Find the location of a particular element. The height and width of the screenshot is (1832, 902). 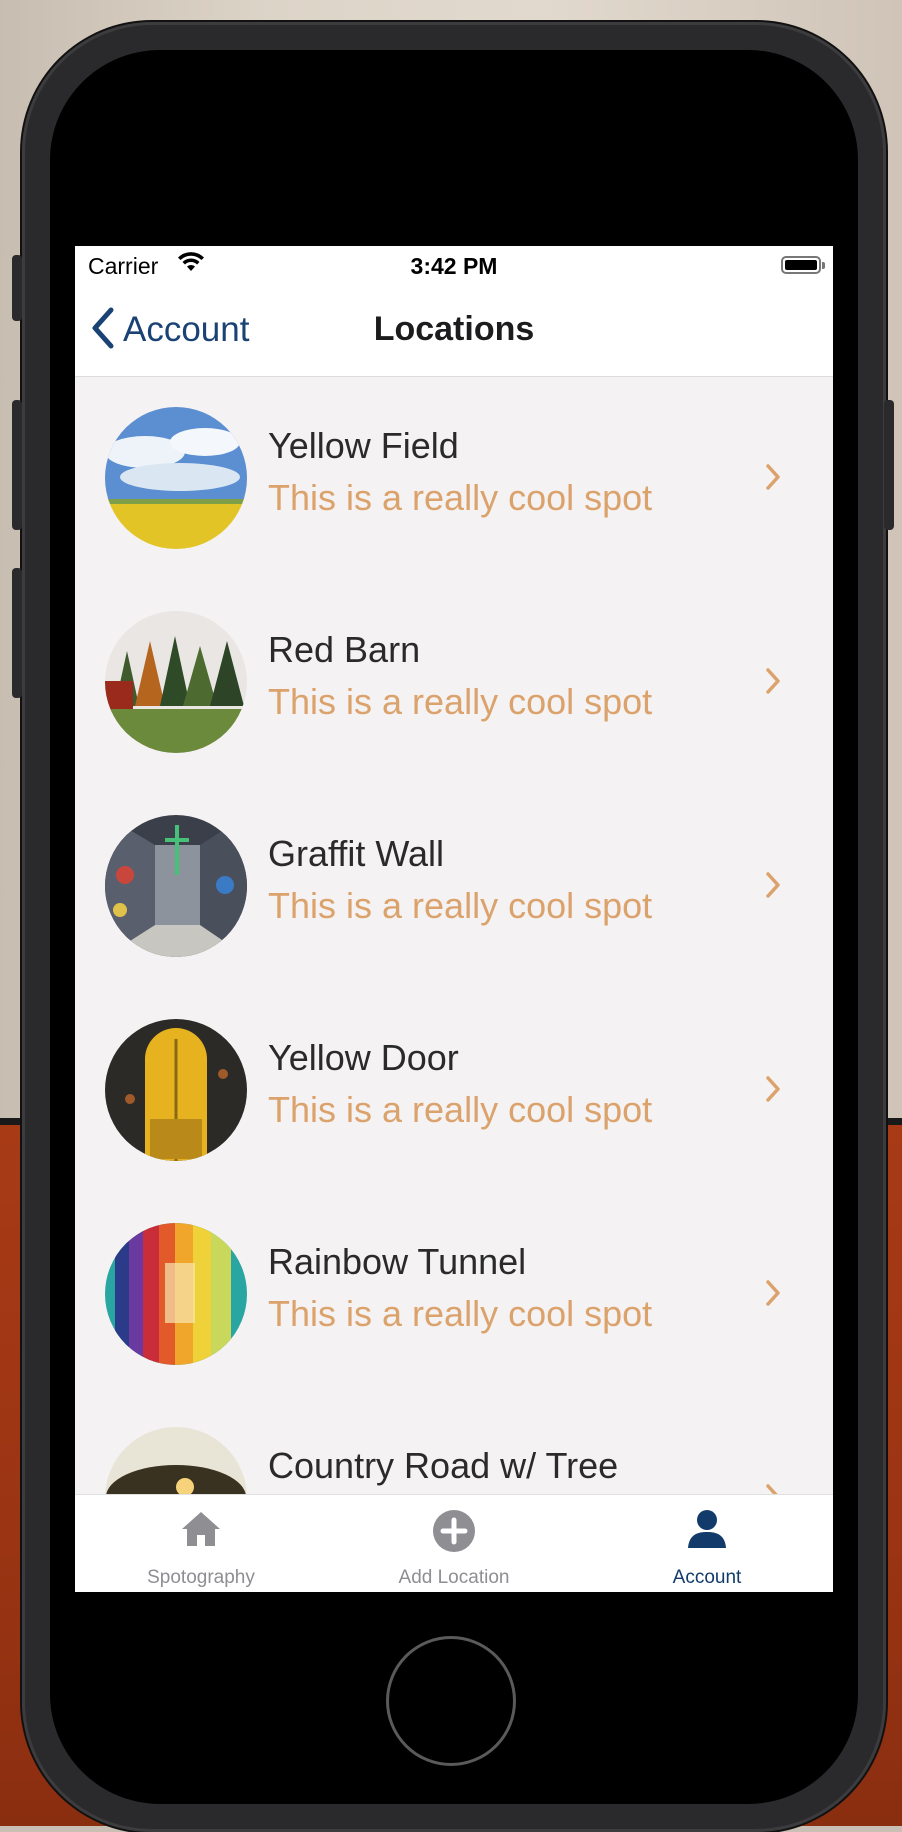

battery-cap is located at coordinates (823, 265).